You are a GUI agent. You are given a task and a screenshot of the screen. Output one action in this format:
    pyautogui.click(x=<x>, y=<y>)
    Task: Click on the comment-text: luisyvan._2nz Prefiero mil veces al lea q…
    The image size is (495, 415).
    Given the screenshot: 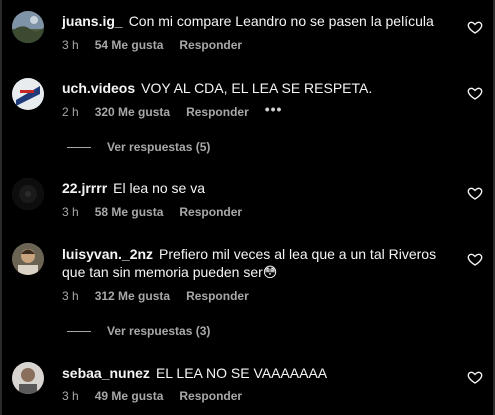 What is the action you would take?
    pyautogui.click(x=259, y=263)
    